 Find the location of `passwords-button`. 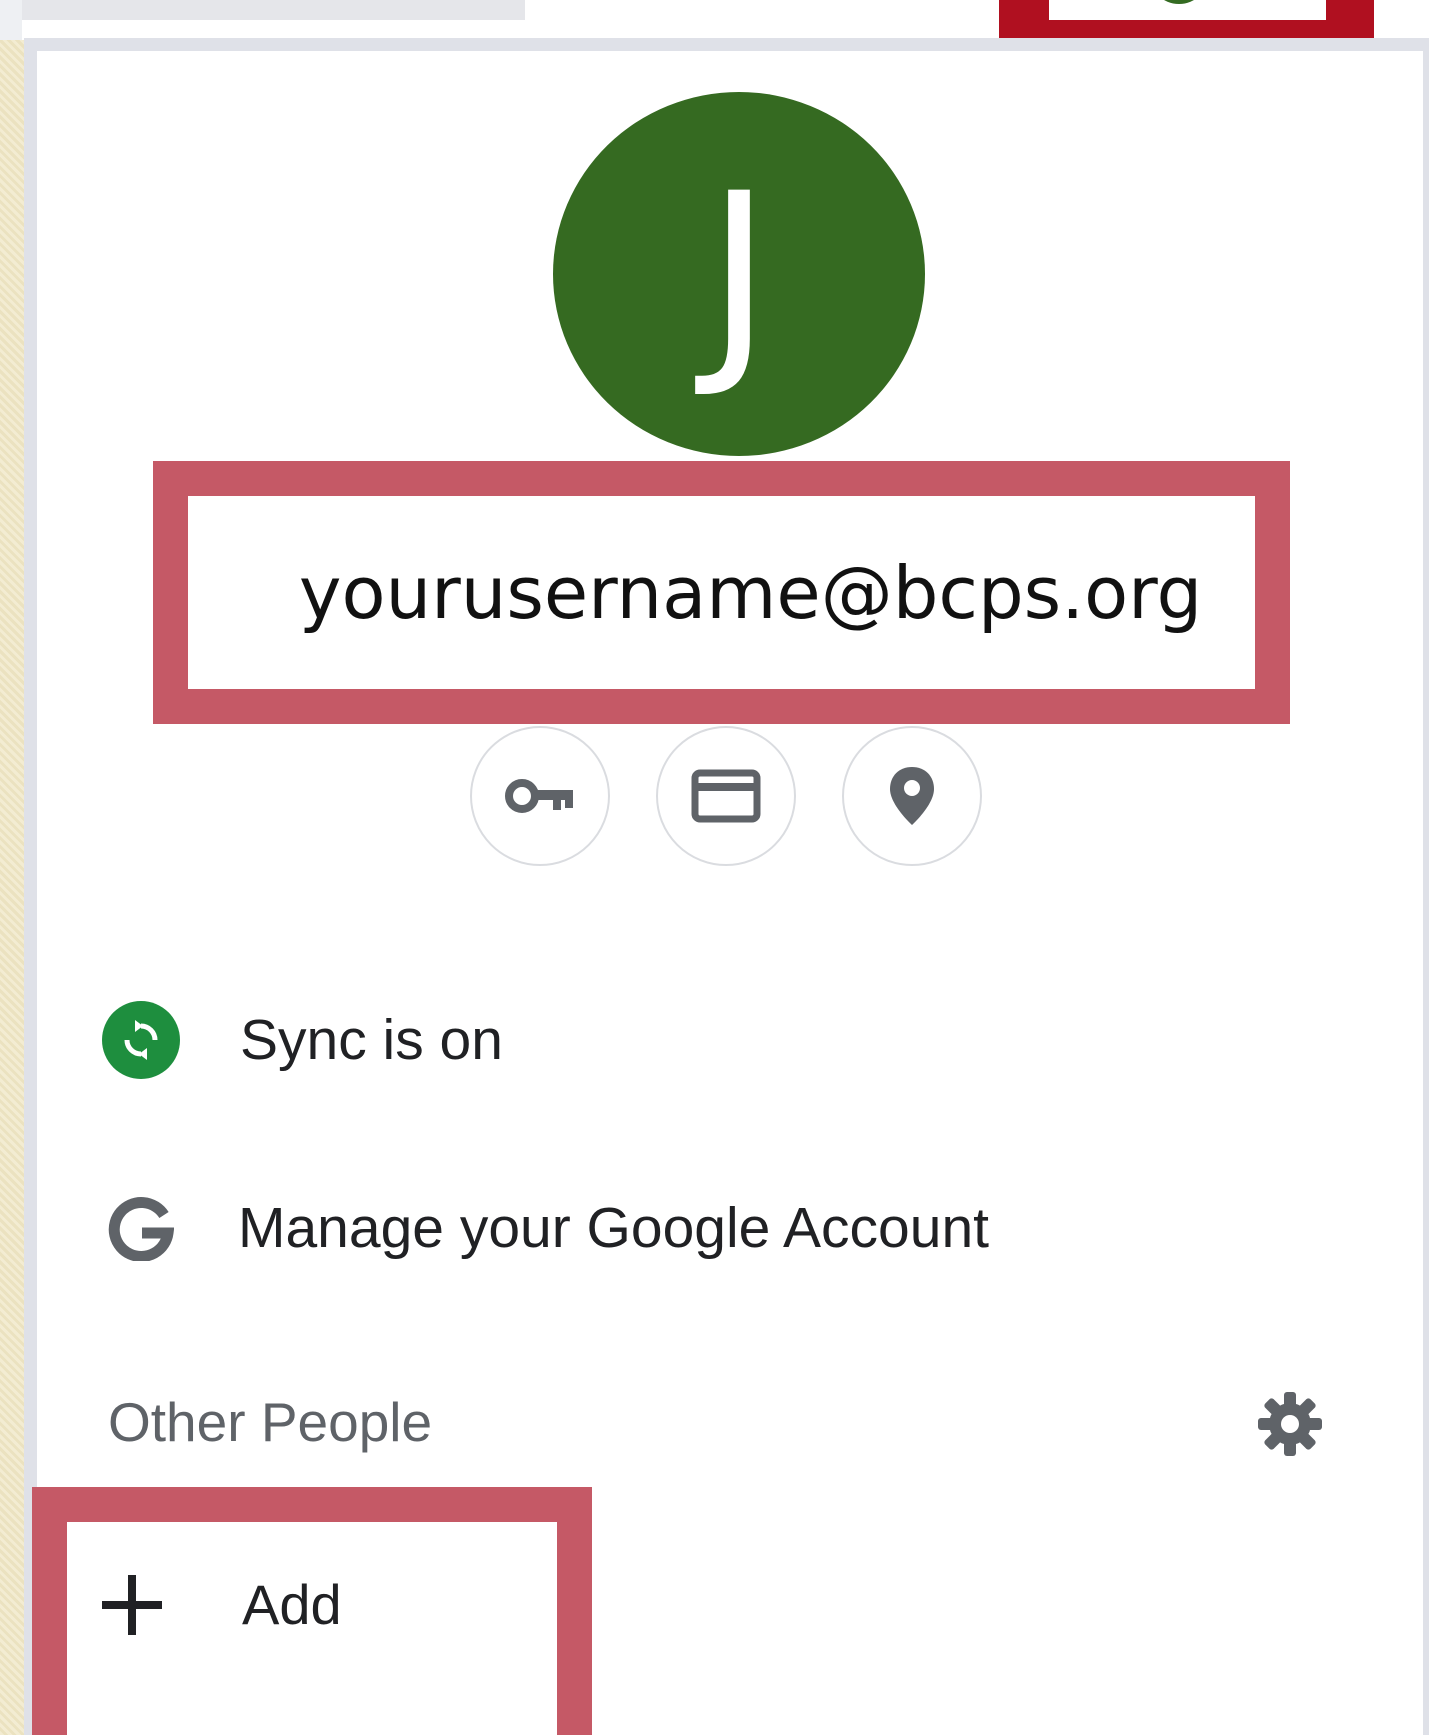

passwords-button is located at coordinates (540, 796).